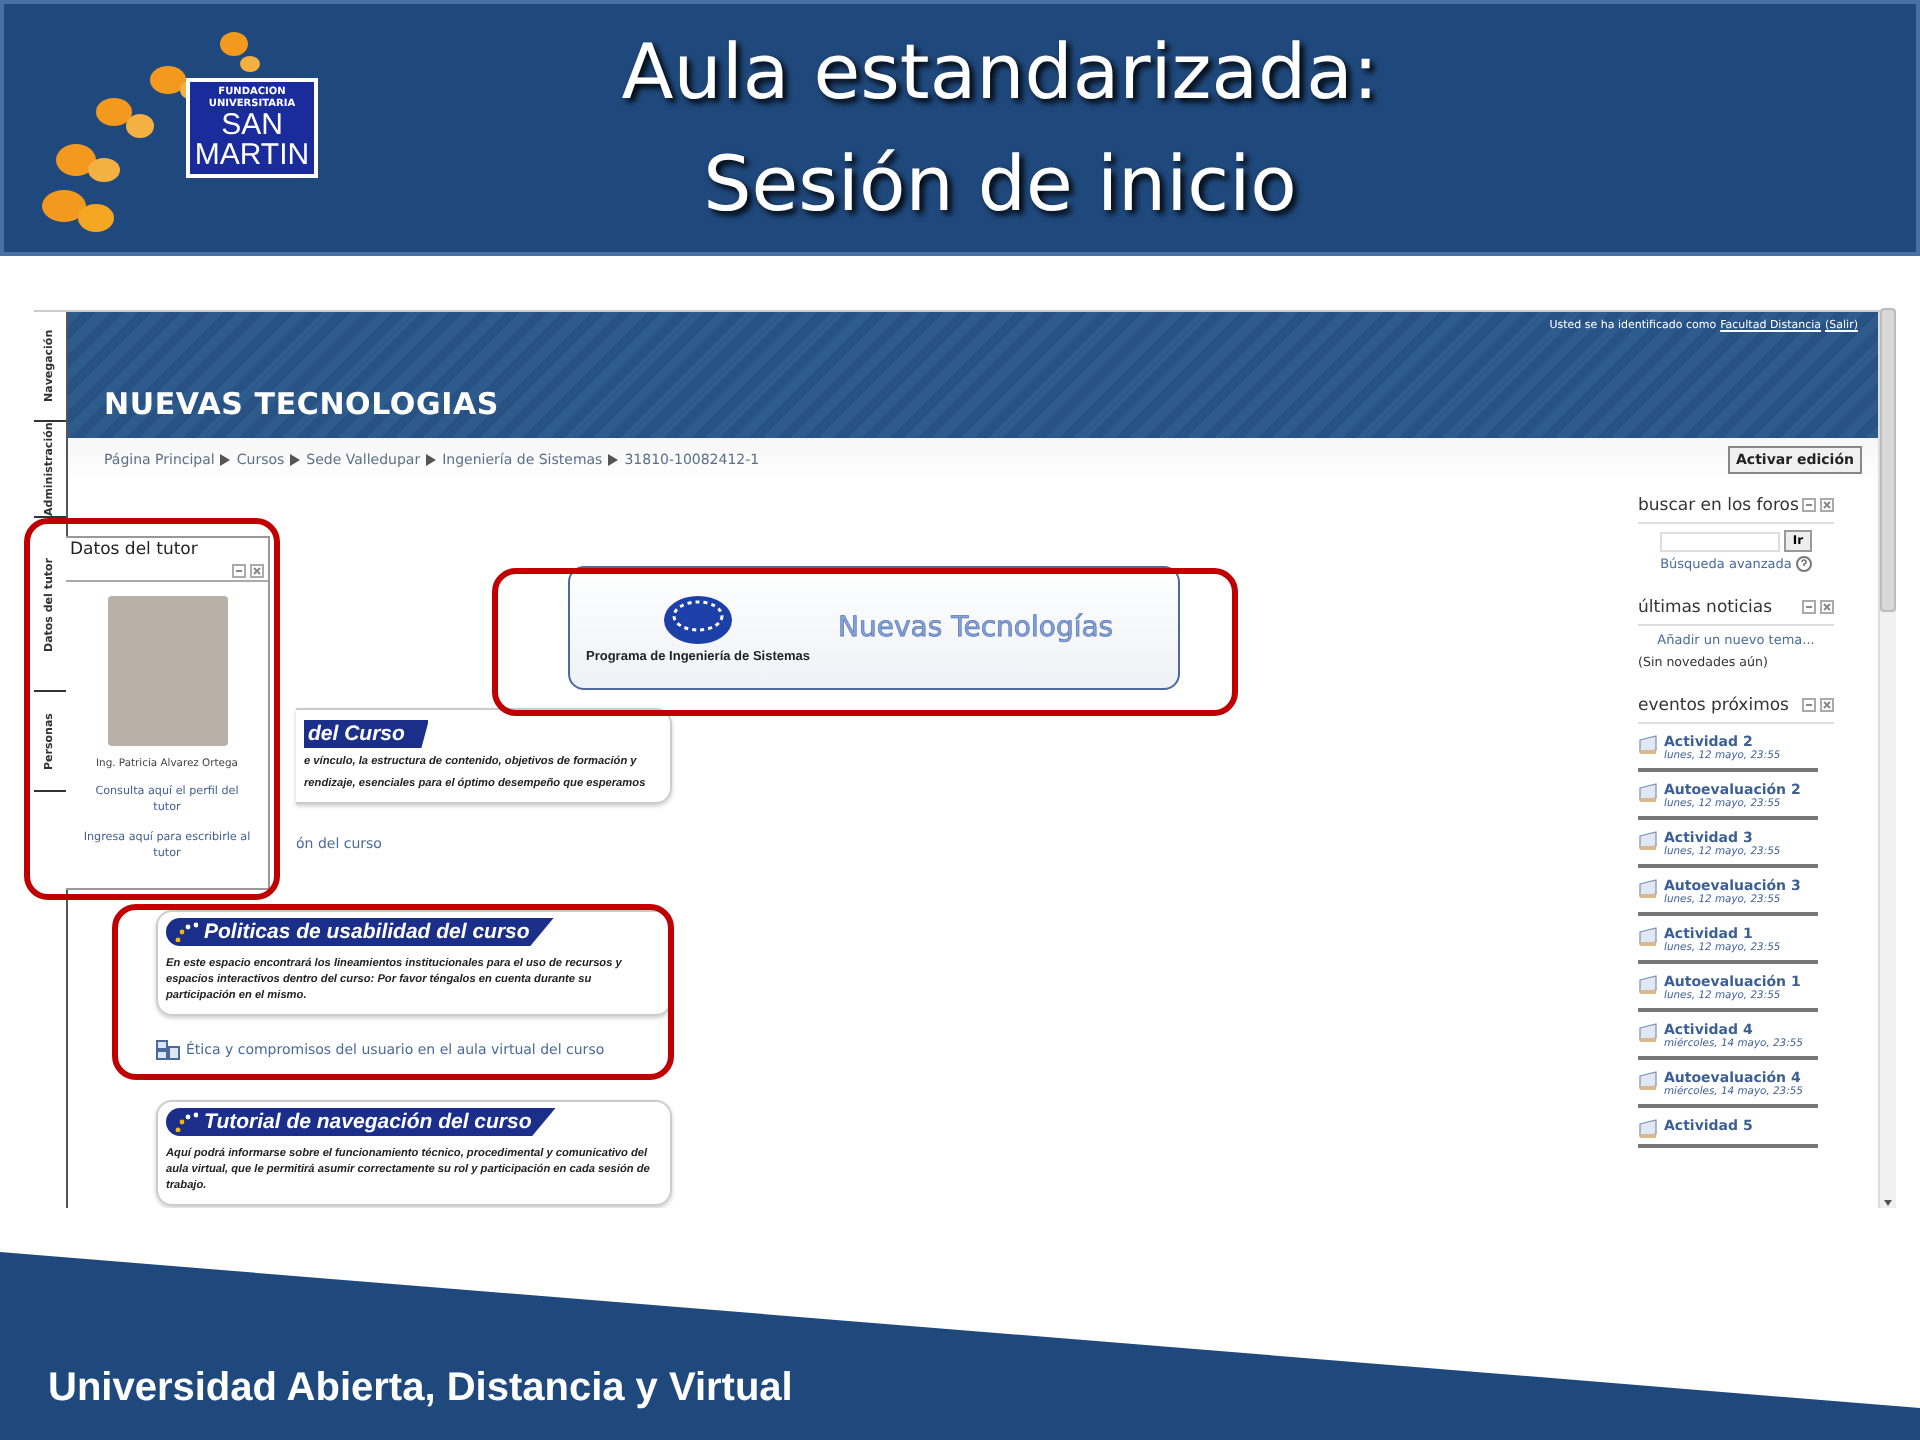 The image size is (1920, 1440). What do you see at coordinates (368, 1122) in the screenshot?
I see `section-title: Tutorial de navegación del curso` at bounding box center [368, 1122].